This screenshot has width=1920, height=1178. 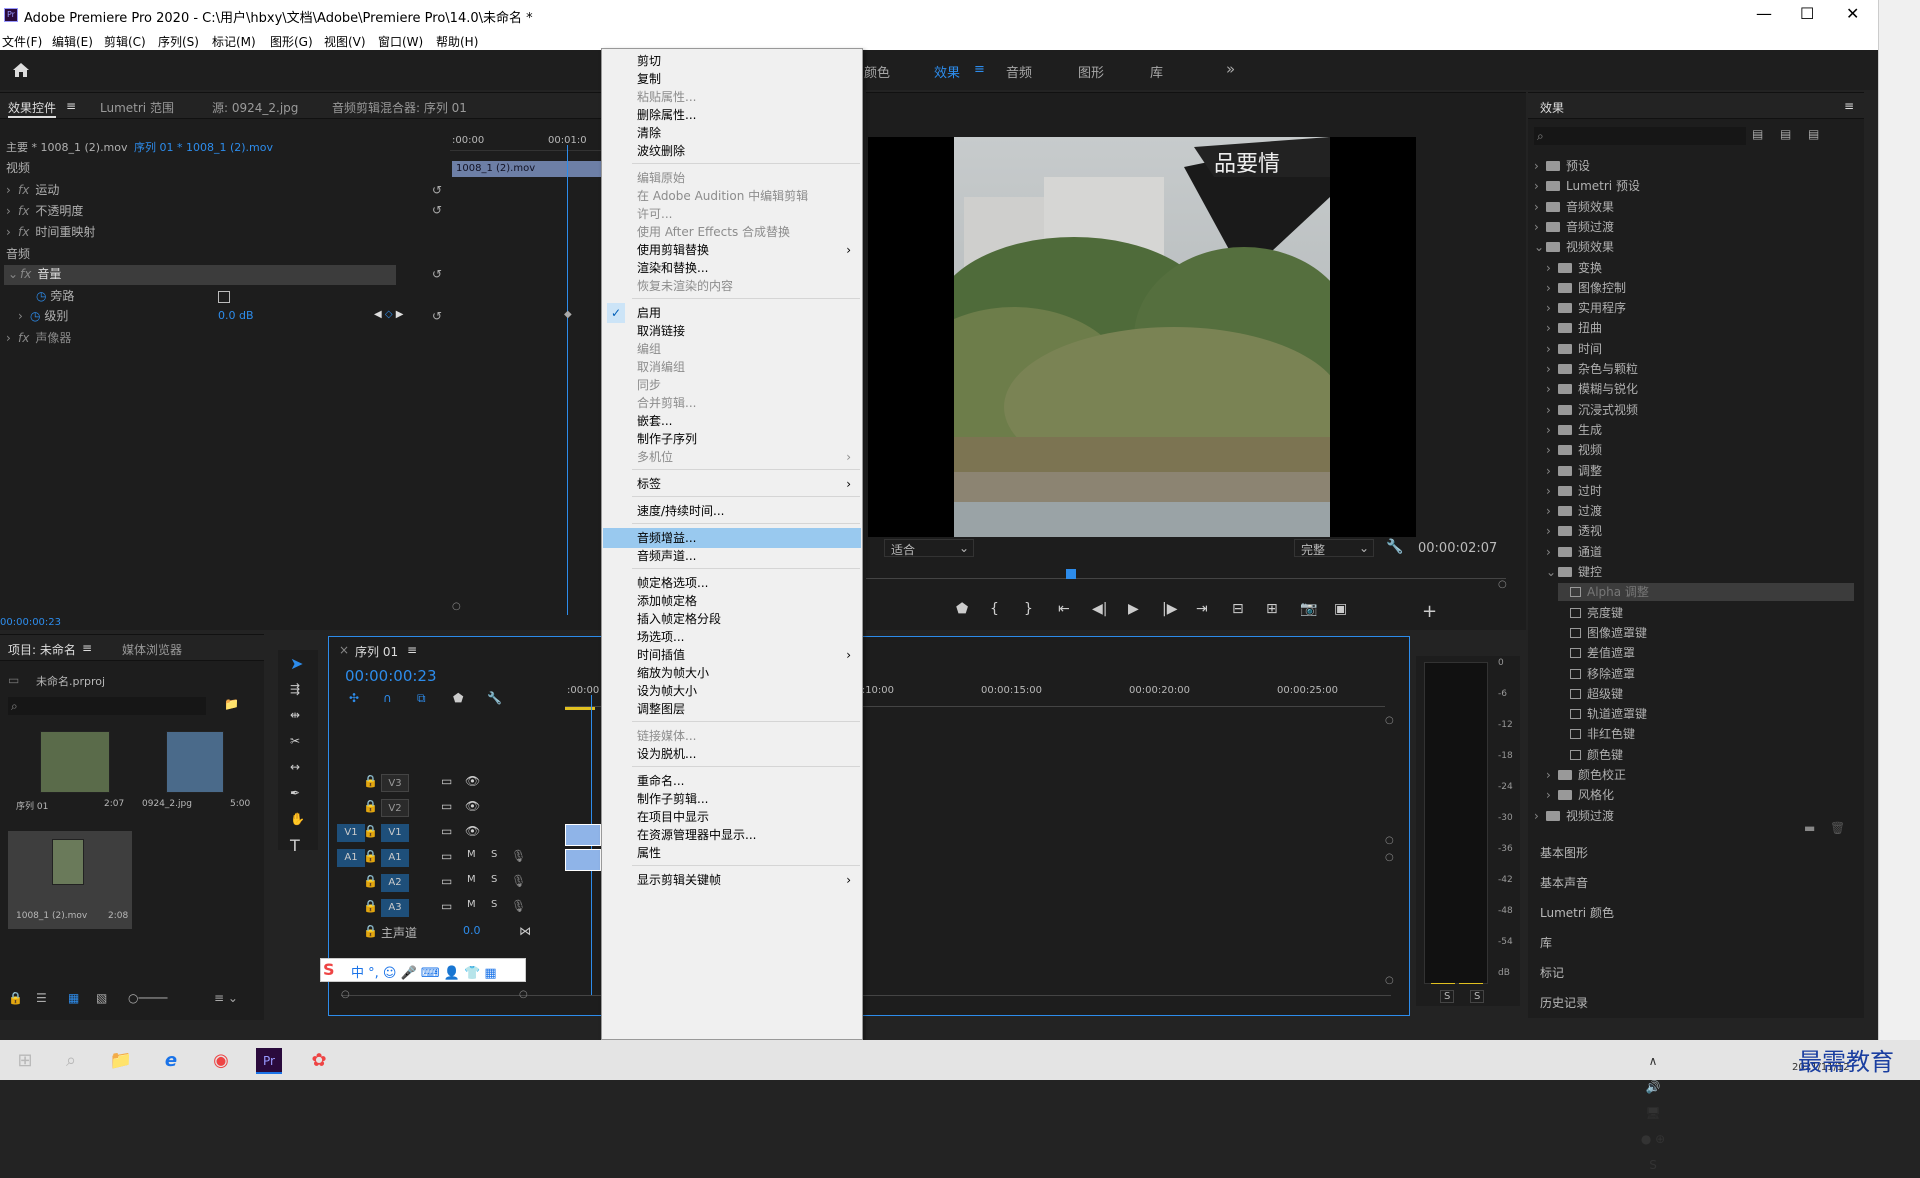 I want to click on effects-search-input: ⌕, so click(x=1640, y=136).